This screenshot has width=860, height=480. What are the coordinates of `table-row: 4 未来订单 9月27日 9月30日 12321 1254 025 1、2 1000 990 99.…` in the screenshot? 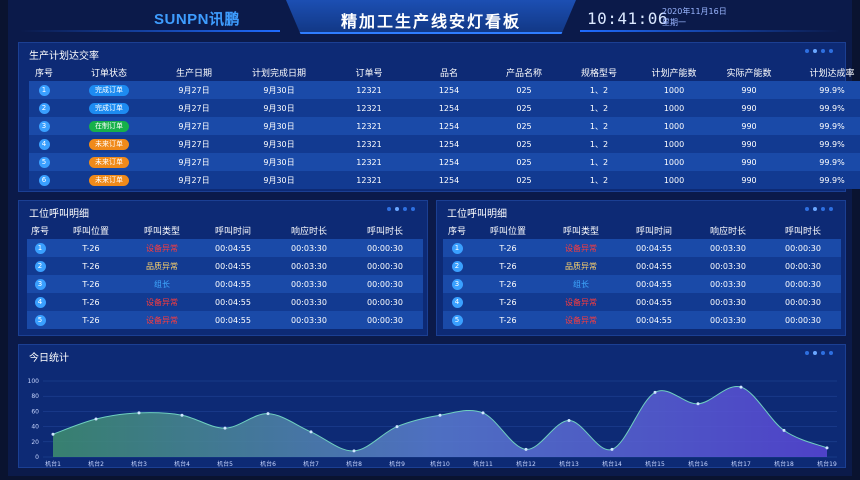 It's located at (444, 144).